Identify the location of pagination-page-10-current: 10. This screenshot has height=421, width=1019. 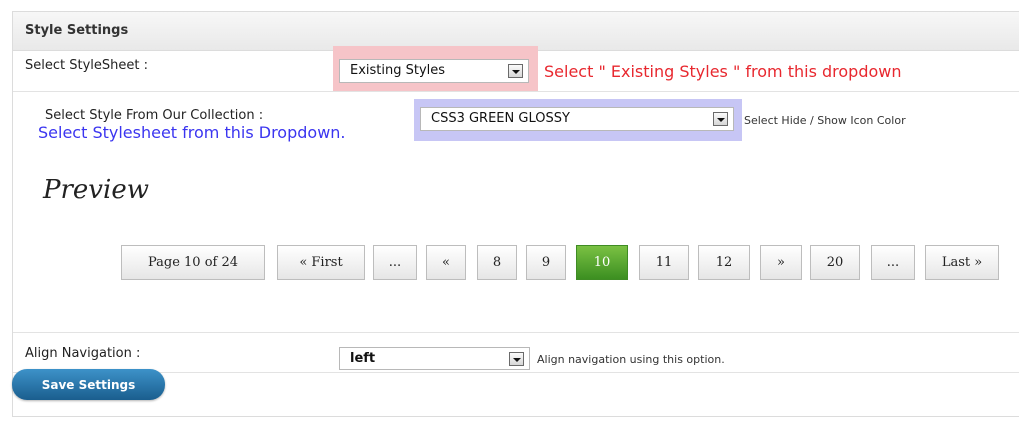
(602, 262).